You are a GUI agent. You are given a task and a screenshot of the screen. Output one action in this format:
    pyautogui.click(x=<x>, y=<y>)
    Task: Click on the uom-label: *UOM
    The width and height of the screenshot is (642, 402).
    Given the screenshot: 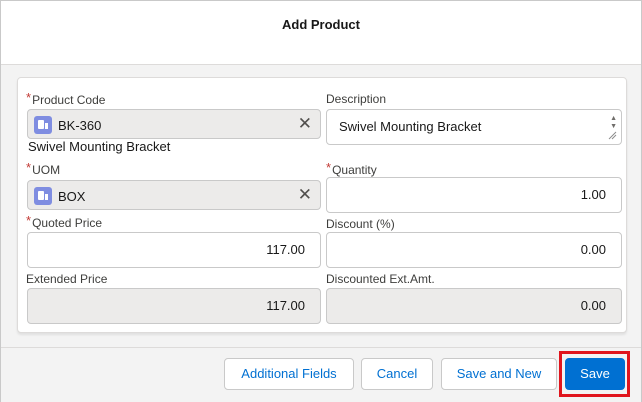 What is the action you would take?
    pyautogui.click(x=43, y=168)
    